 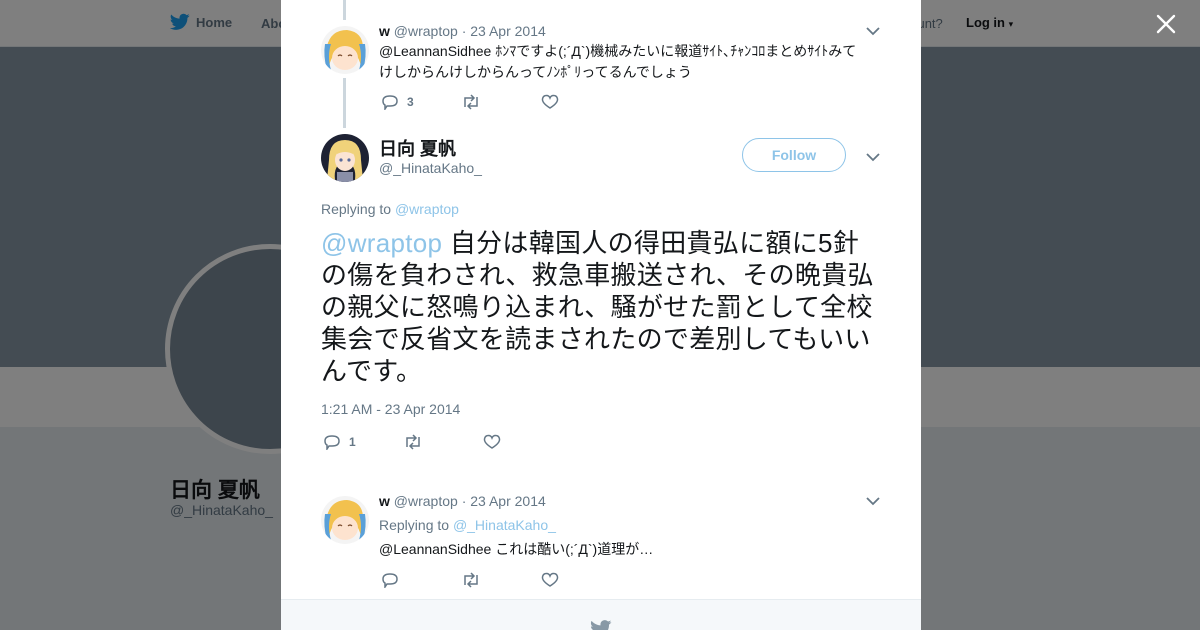 What do you see at coordinates (410, 102) in the screenshot?
I see `reply-count: 3` at bounding box center [410, 102].